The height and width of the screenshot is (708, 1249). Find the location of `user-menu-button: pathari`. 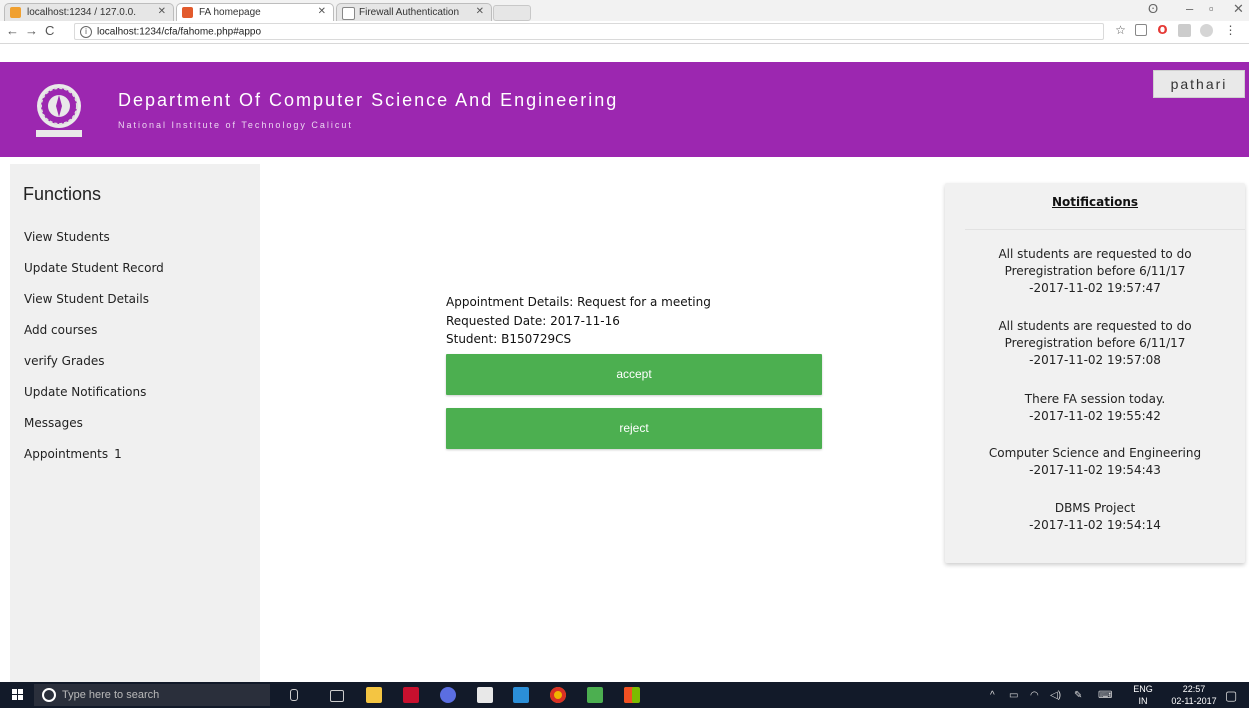

user-menu-button: pathari is located at coordinates (1199, 84).